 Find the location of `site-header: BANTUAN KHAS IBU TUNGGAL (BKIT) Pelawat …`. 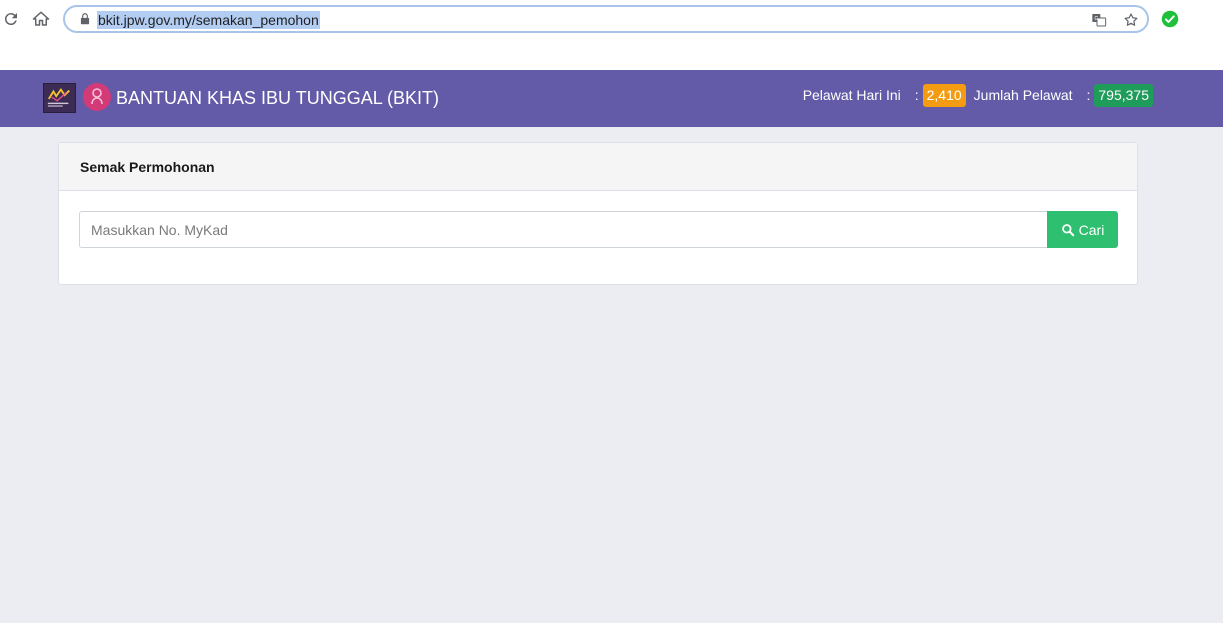

site-header: BANTUAN KHAS IBU TUNGGAL (BKIT) Pelawat … is located at coordinates (611, 98).